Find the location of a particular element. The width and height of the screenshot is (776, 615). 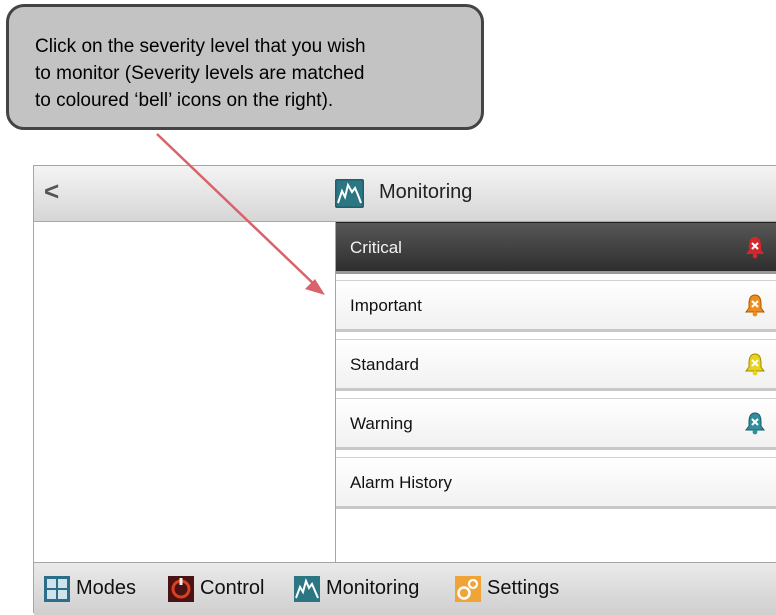

callout-line-2: to monitor (Severity levels are matched is located at coordinates (200, 73).